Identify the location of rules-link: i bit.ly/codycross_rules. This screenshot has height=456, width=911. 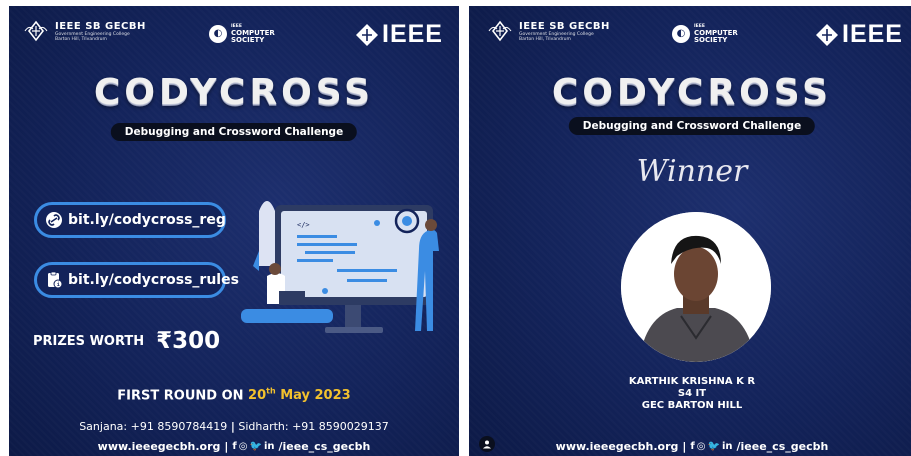
(136, 280).